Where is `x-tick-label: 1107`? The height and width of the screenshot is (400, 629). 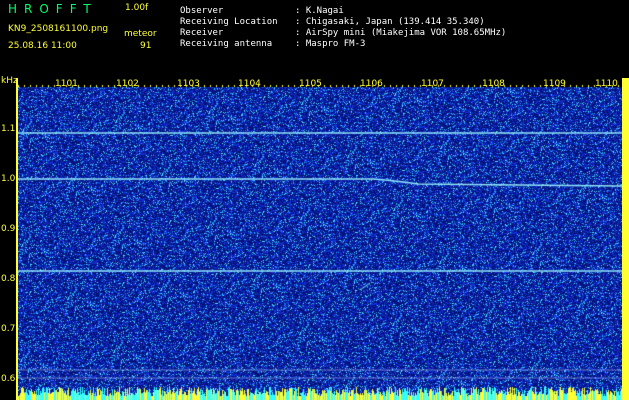 x-tick-label: 1107 is located at coordinates (432, 84).